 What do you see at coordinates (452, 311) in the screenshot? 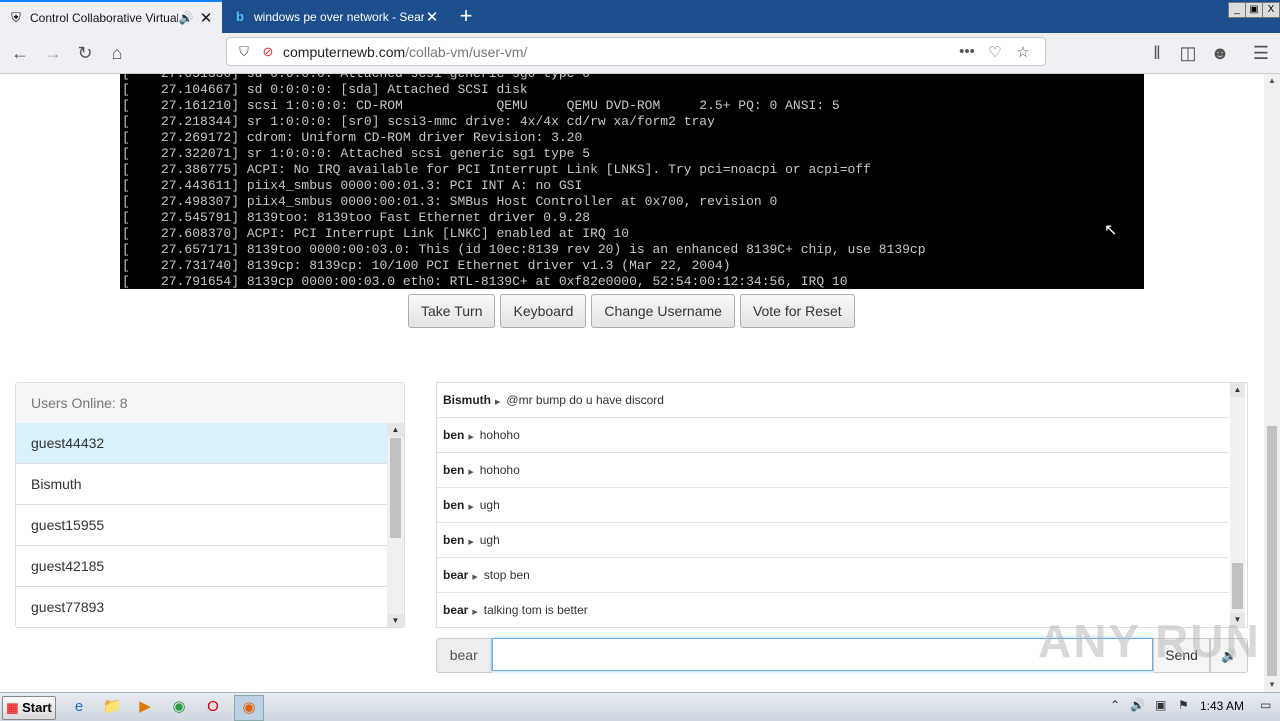
I see `take-turn-button: Take Turn` at bounding box center [452, 311].